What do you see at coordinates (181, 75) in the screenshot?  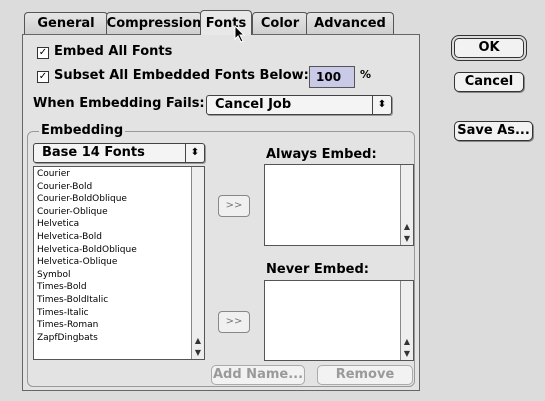 I see `subset-label: Subset All Embedded Fonts Below:` at bounding box center [181, 75].